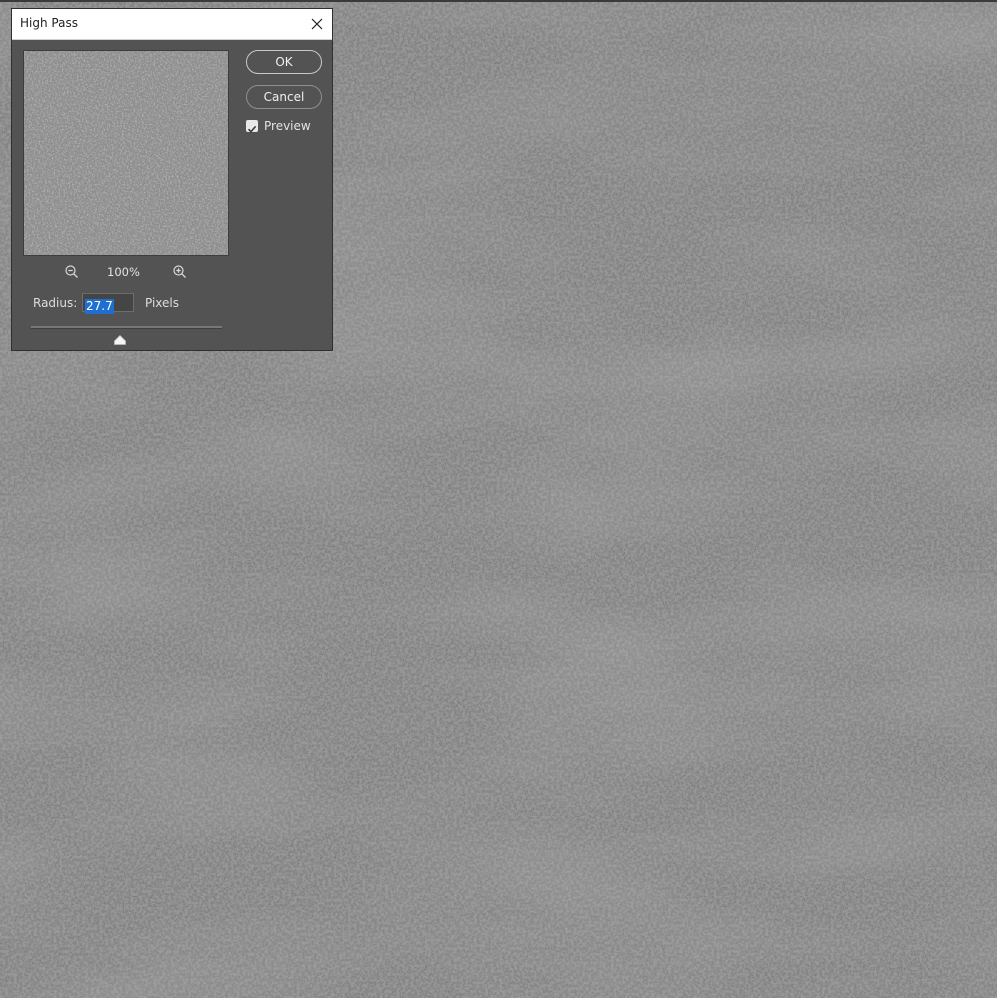 This screenshot has width=997, height=998. What do you see at coordinates (49, 23) in the screenshot?
I see `dialog-title: High Pass` at bounding box center [49, 23].